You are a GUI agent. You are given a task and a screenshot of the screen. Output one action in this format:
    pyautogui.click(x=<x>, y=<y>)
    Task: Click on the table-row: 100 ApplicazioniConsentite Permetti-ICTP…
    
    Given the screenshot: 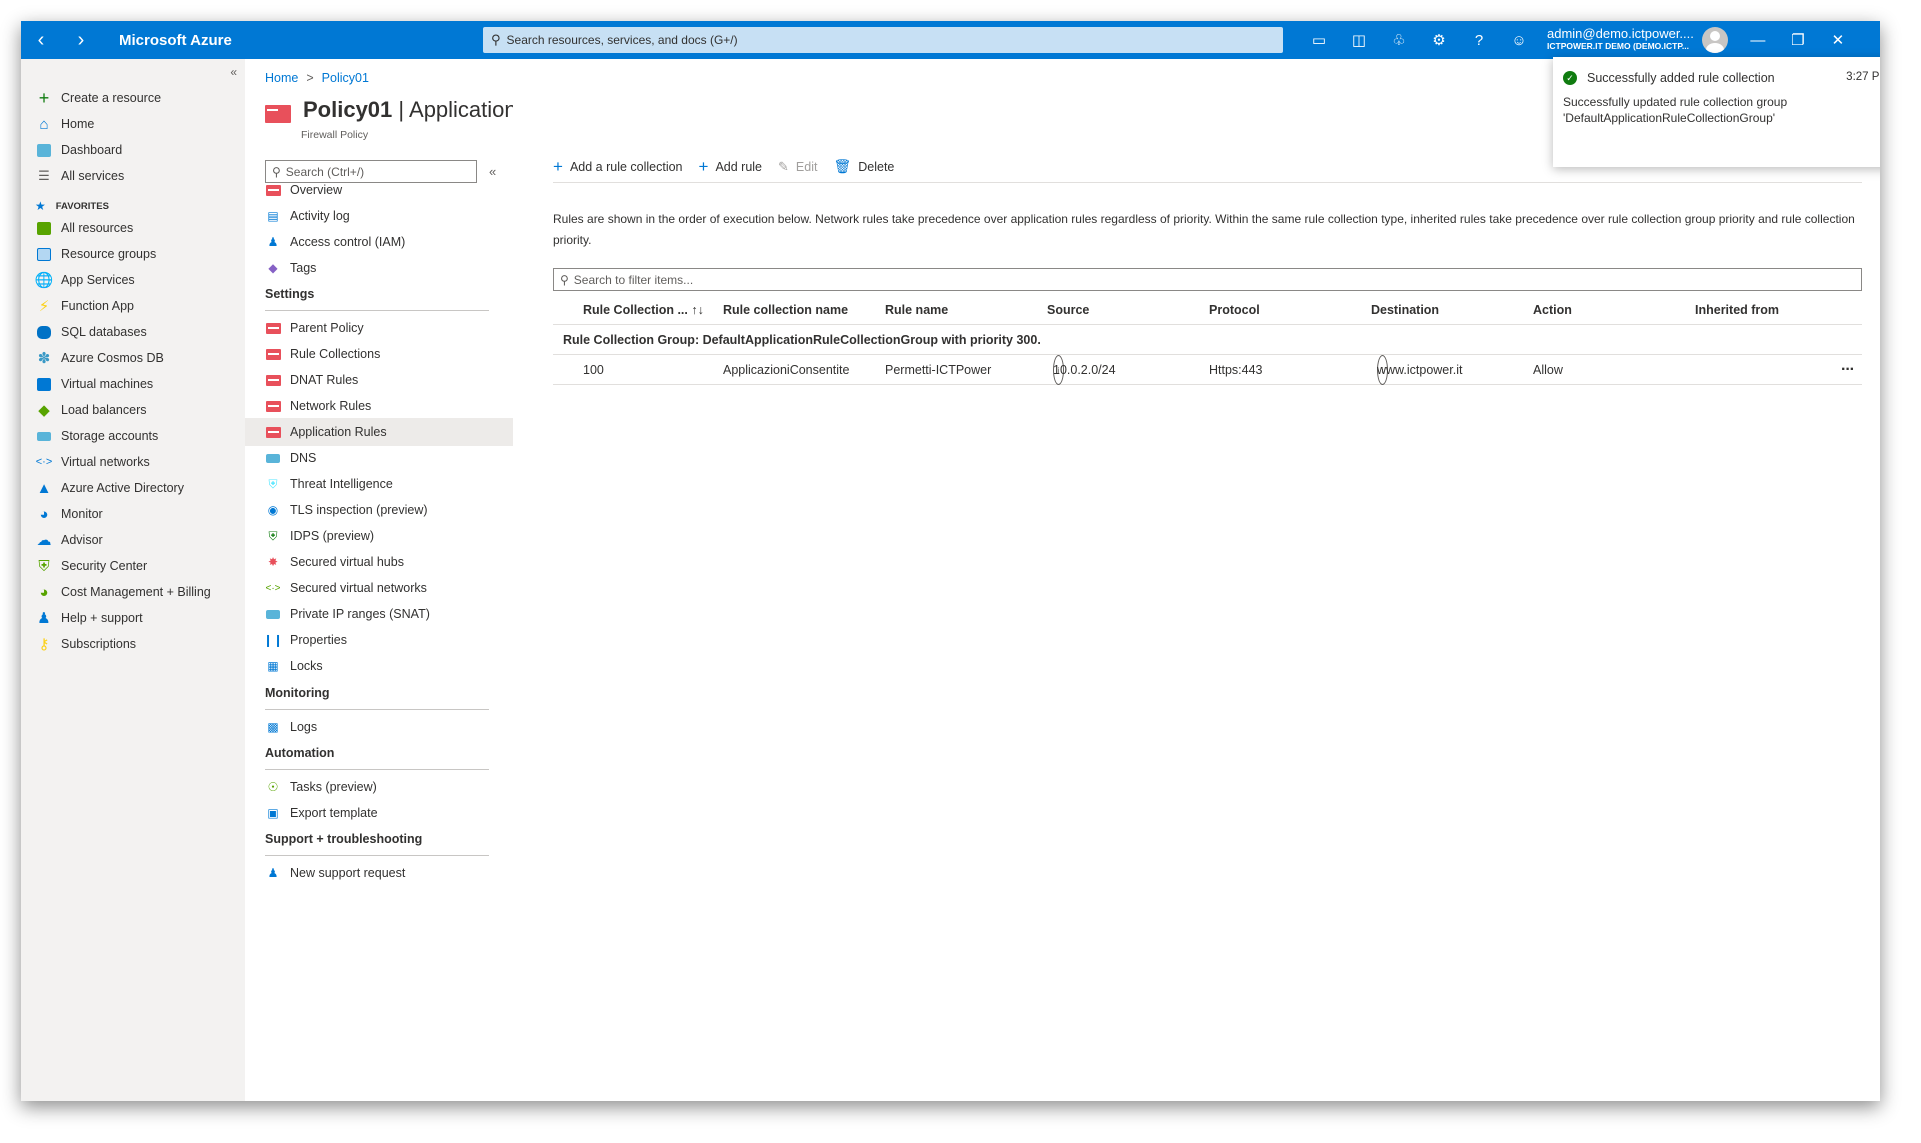 What is the action you would take?
    pyautogui.click(x=1207, y=370)
    